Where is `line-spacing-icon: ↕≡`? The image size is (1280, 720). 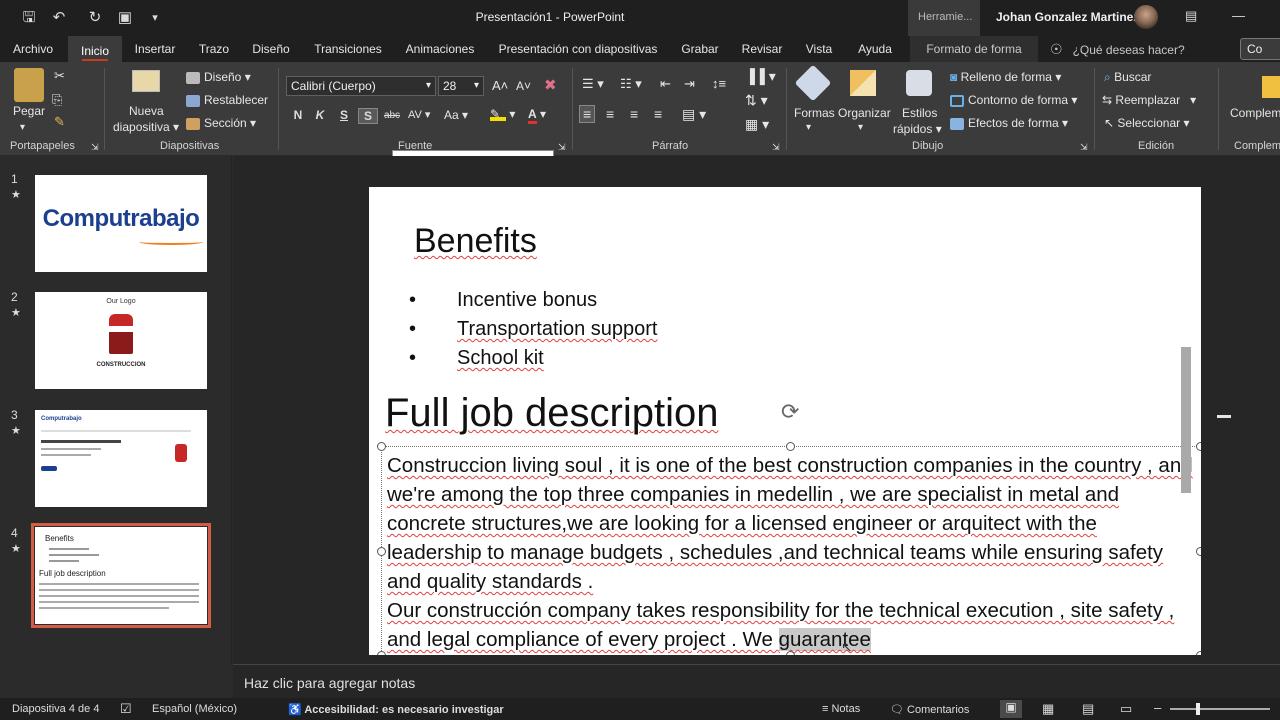 line-spacing-icon: ↕≡ is located at coordinates (719, 83).